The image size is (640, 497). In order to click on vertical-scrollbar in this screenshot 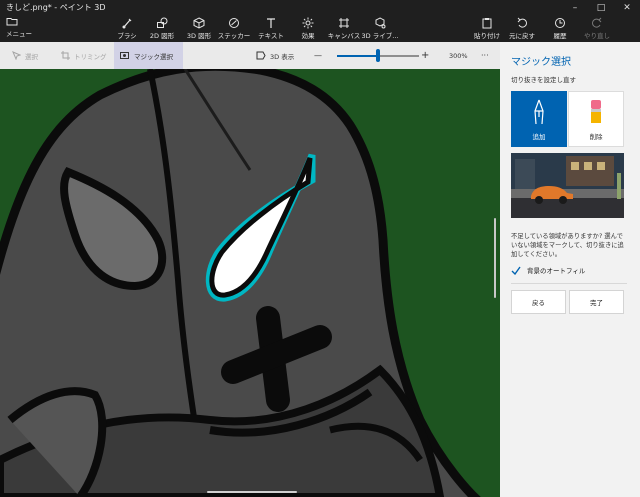, I will do `click(495, 258)`.